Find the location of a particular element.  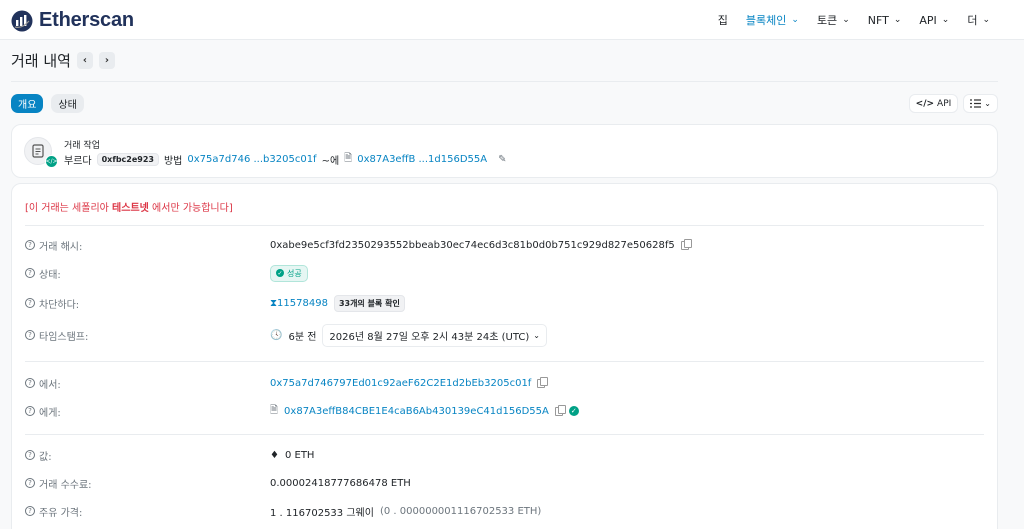

status-badge: ✓ 성공 is located at coordinates (289, 273).